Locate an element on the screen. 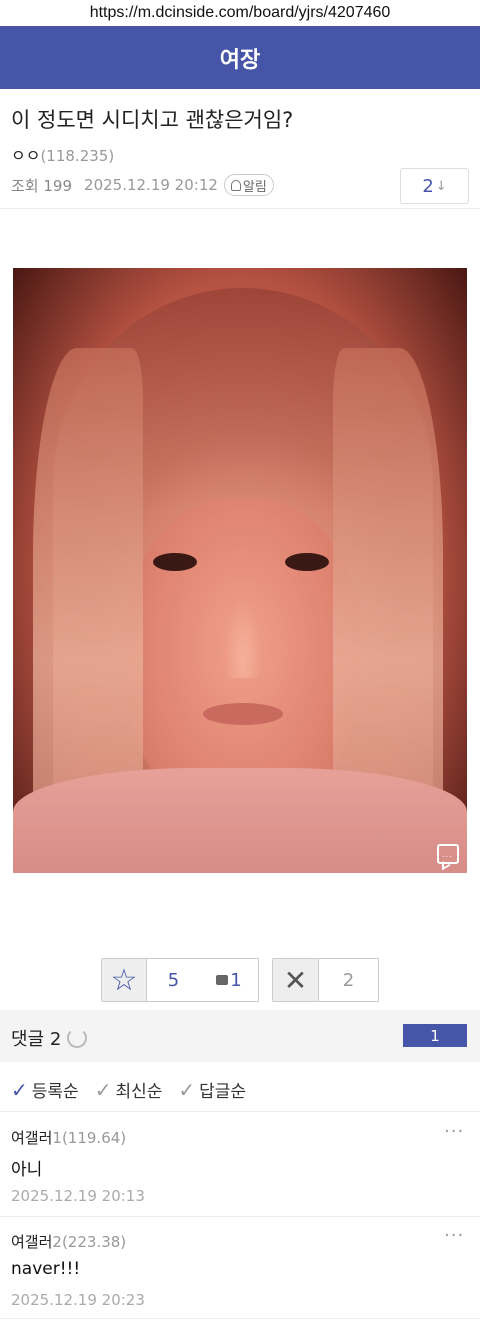 This screenshot has height=1321, width=480. sort-label: 등록순 is located at coordinates (55, 1092).